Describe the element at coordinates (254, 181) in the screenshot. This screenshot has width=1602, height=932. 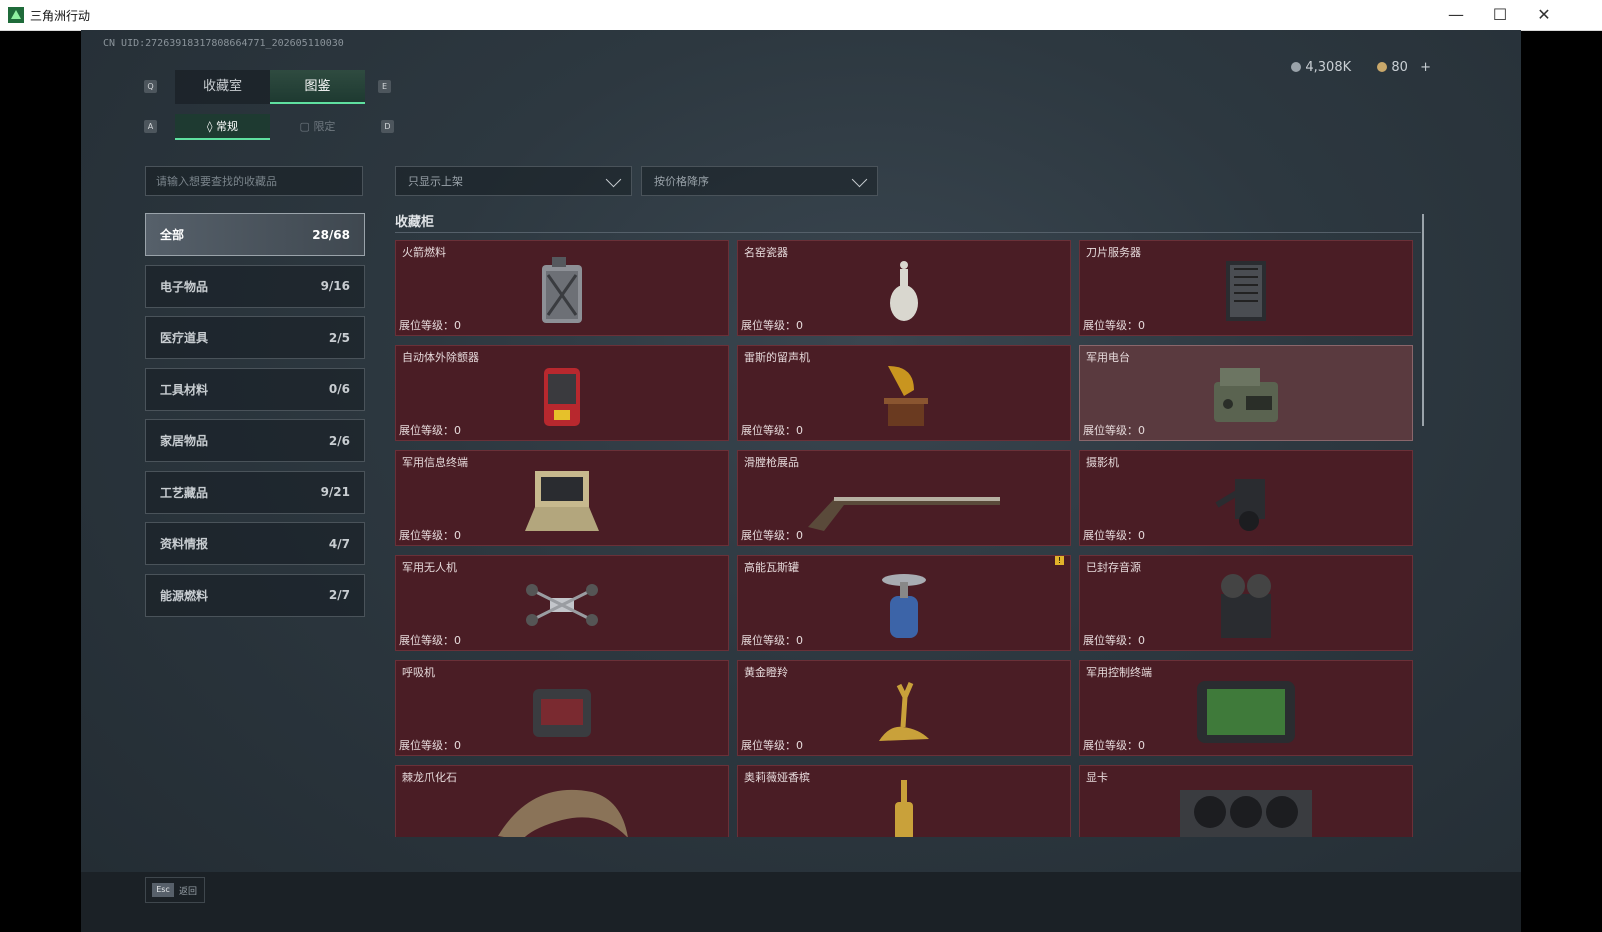
I see `search-input: 请输入想要查找的收藏品` at that location.